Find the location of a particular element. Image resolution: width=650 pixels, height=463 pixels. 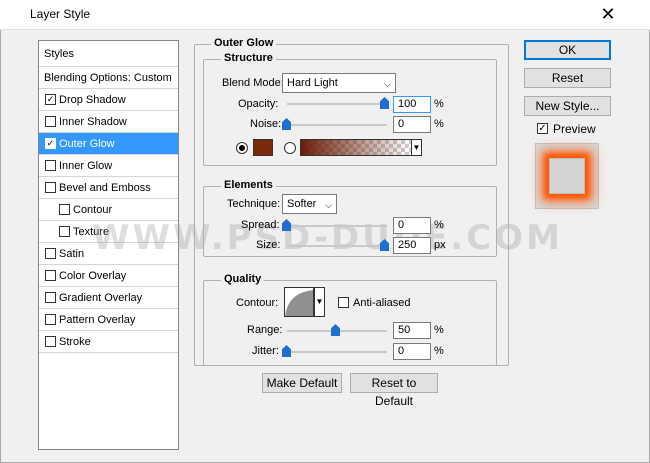

glow-color-swatch is located at coordinates (263, 147).